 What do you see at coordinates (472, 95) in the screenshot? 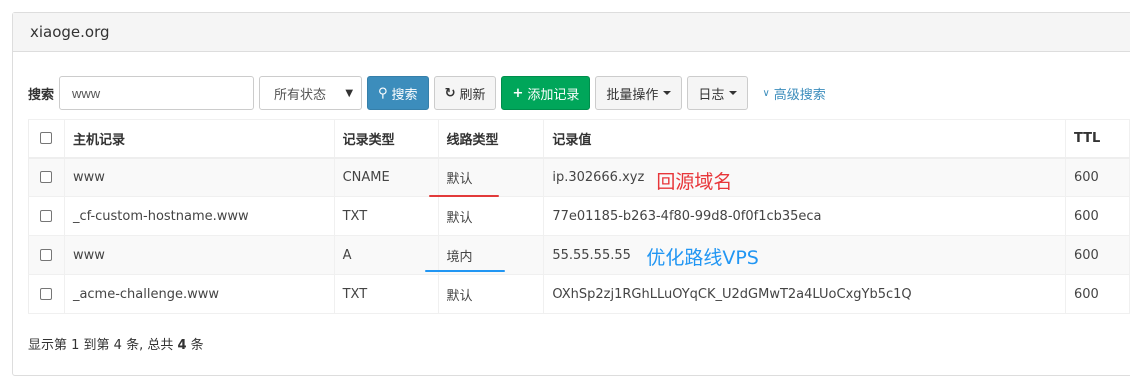
I see `refresh-button-label: 刷新` at bounding box center [472, 95].